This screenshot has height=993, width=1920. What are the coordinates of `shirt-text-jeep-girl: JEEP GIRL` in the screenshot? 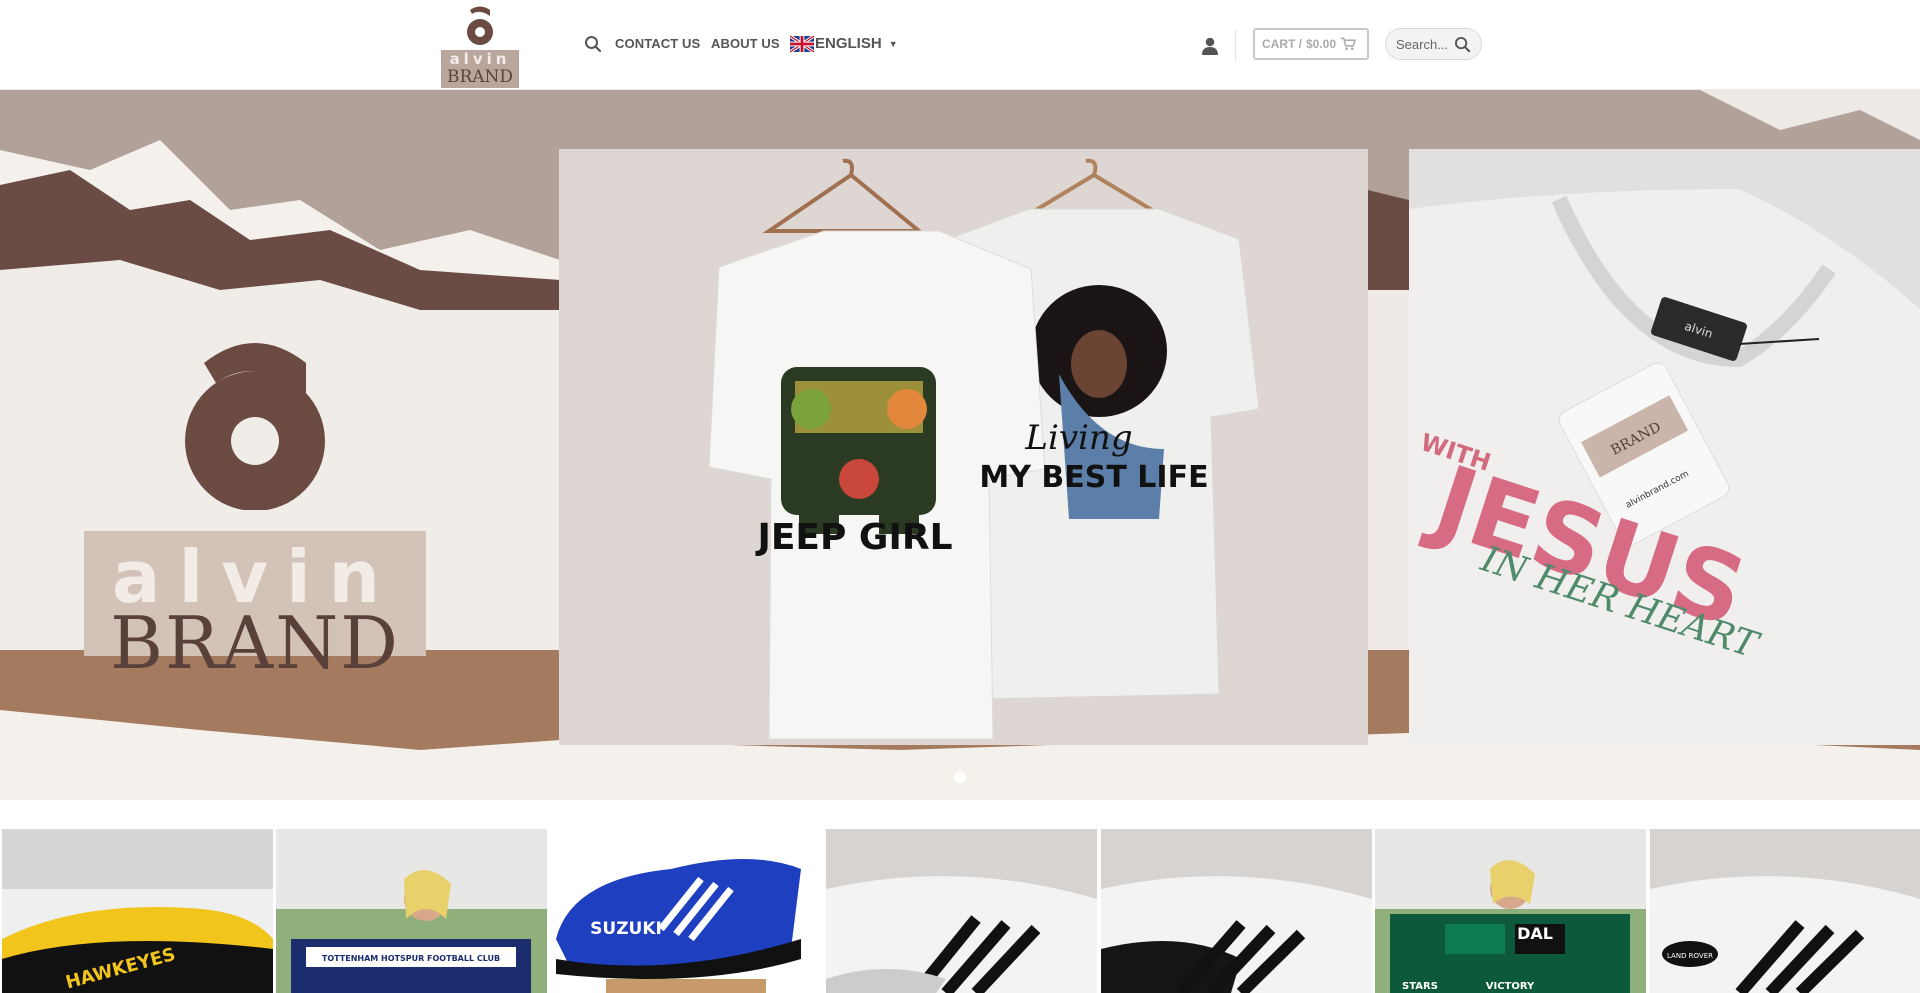 It's located at (853, 537).